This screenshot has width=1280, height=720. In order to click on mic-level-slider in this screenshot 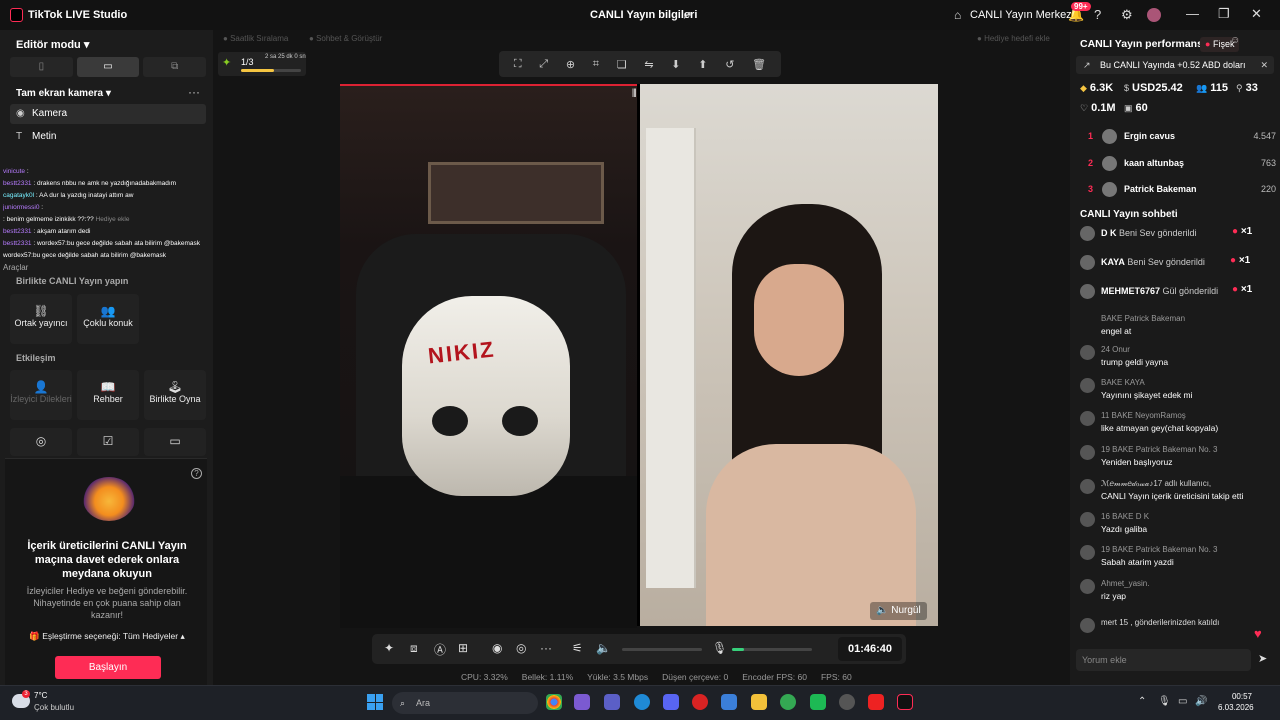, I will do `click(772, 649)`.